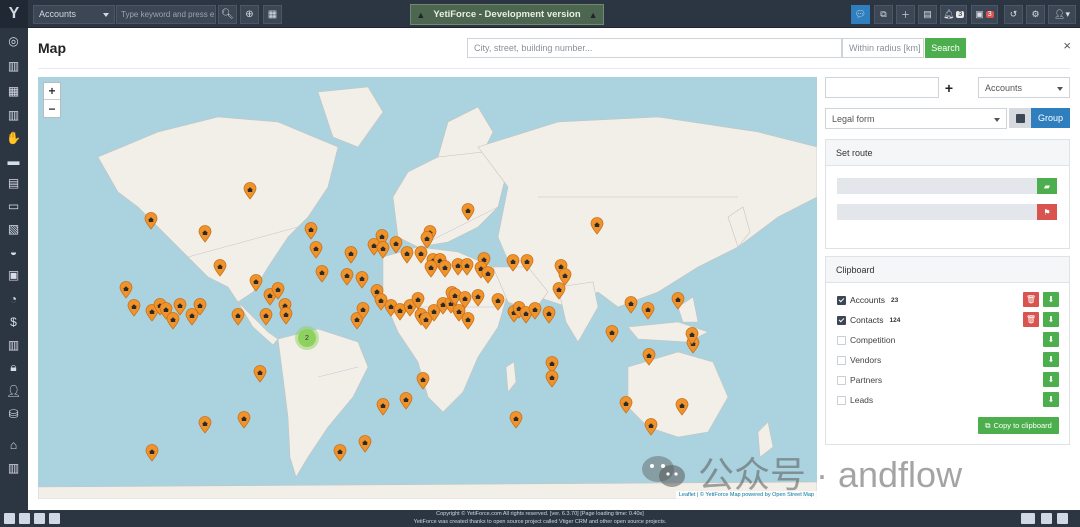 The image size is (1080, 527). Describe the element at coordinates (1062, 518) in the screenshot. I see `badge-icon` at that location.